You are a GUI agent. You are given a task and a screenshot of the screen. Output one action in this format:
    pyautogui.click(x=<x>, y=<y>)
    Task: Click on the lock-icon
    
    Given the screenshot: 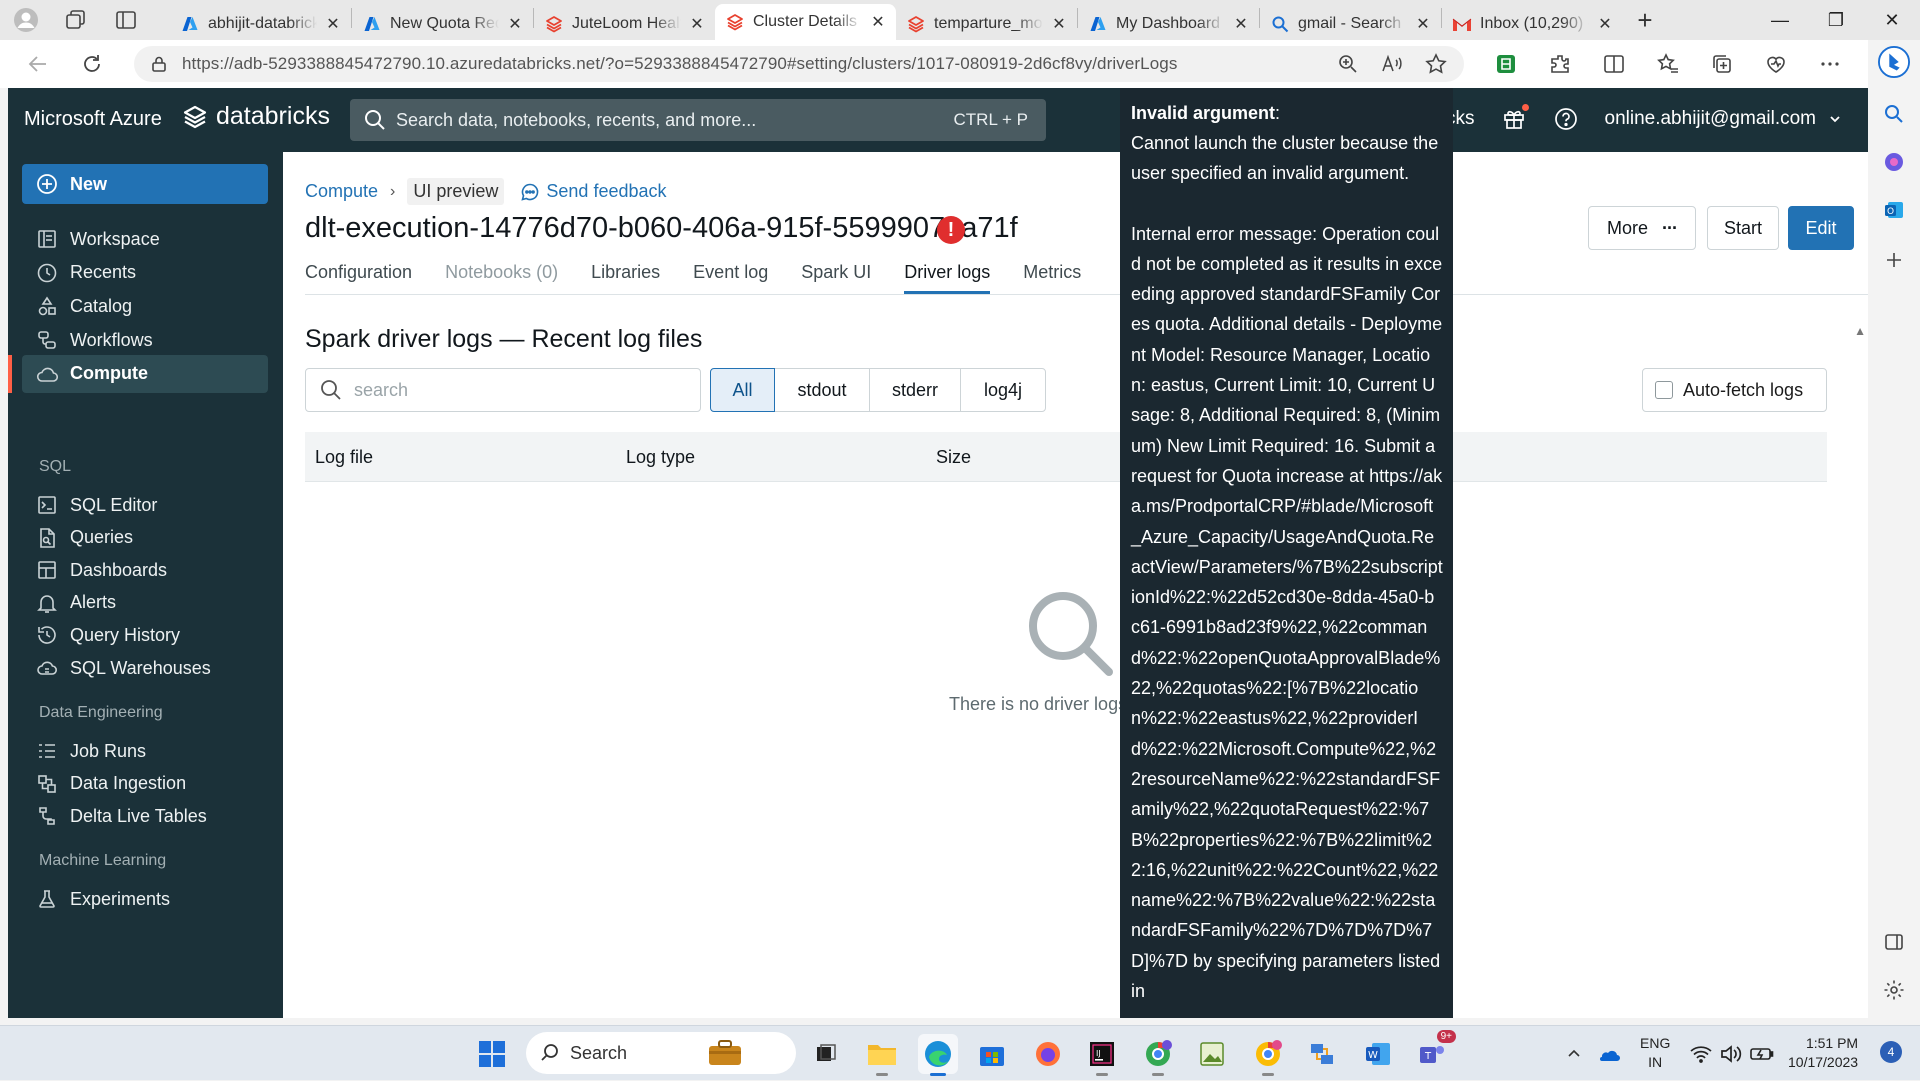 What is the action you would take?
    pyautogui.click(x=159, y=64)
    